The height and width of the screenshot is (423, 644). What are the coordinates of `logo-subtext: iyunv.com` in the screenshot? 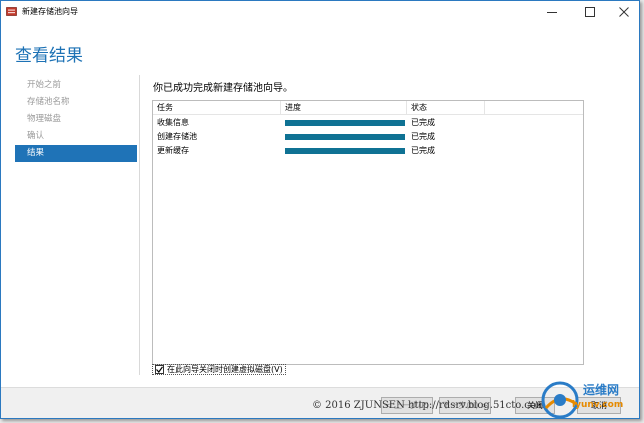 It's located at (598, 405).